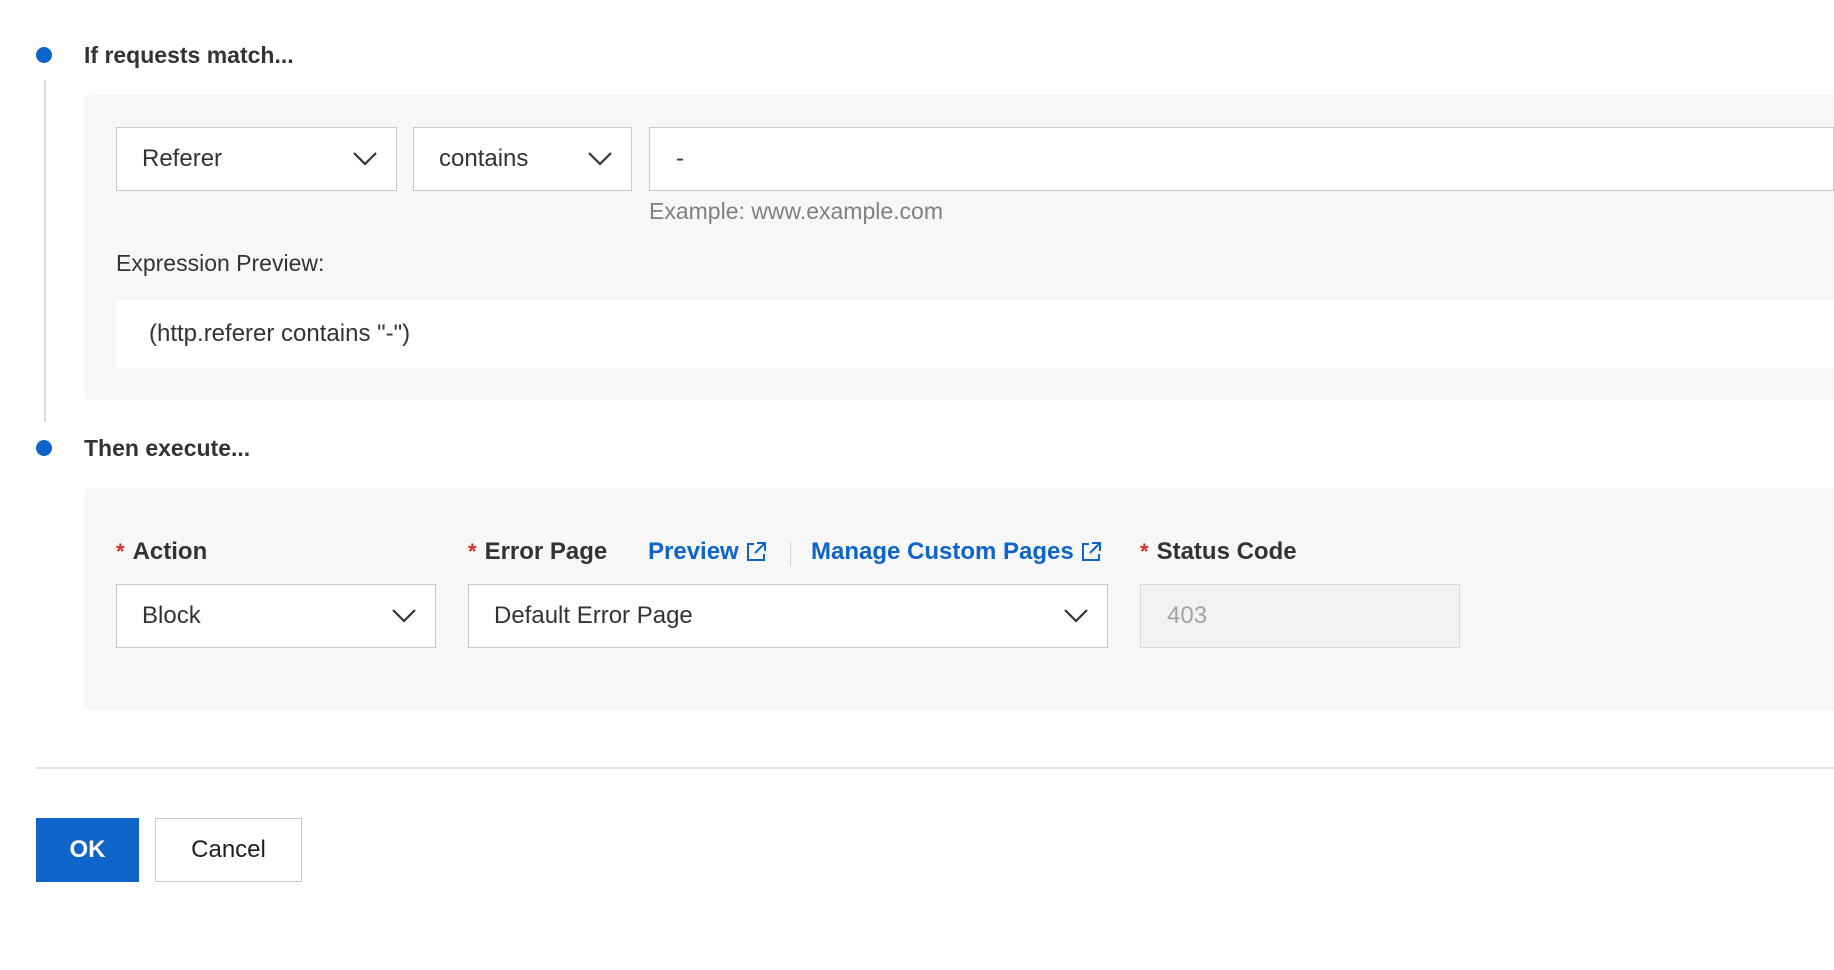 Image resolution: width=1834 pixels, height=970 pixels. Describe the element at coordinates (171, 615) in the screenshot. I see `action-select-value: Block` at that location.